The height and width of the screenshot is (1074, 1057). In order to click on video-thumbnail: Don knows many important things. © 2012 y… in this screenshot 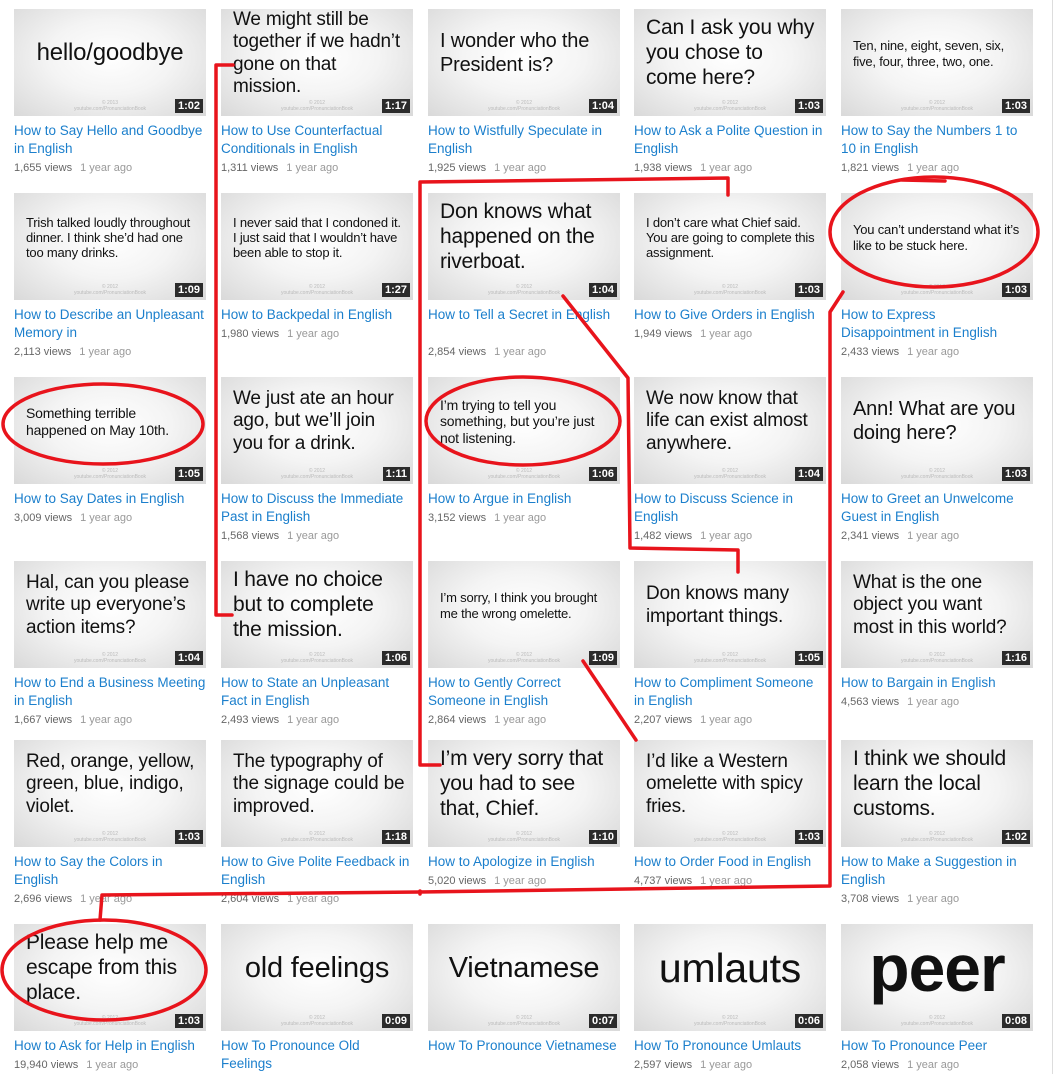, I will do `click(730, 614)`.